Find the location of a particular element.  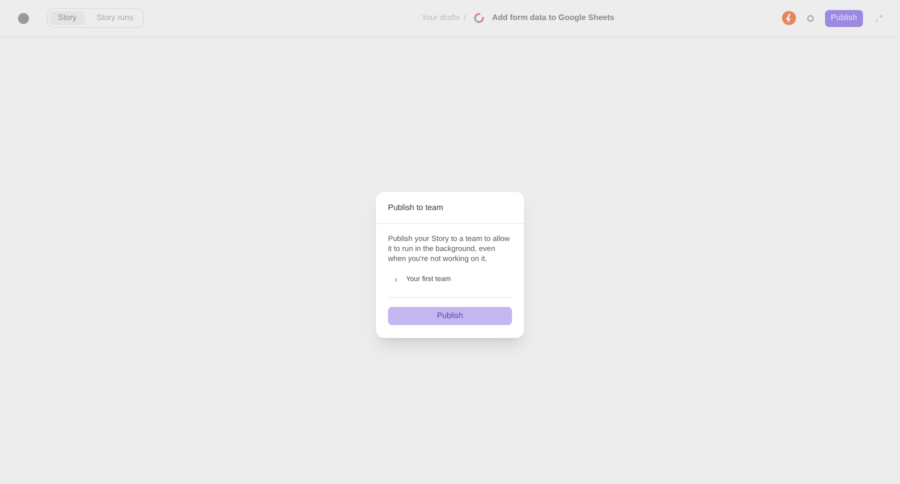

avatar-icon is located at coordinates (789, 18).